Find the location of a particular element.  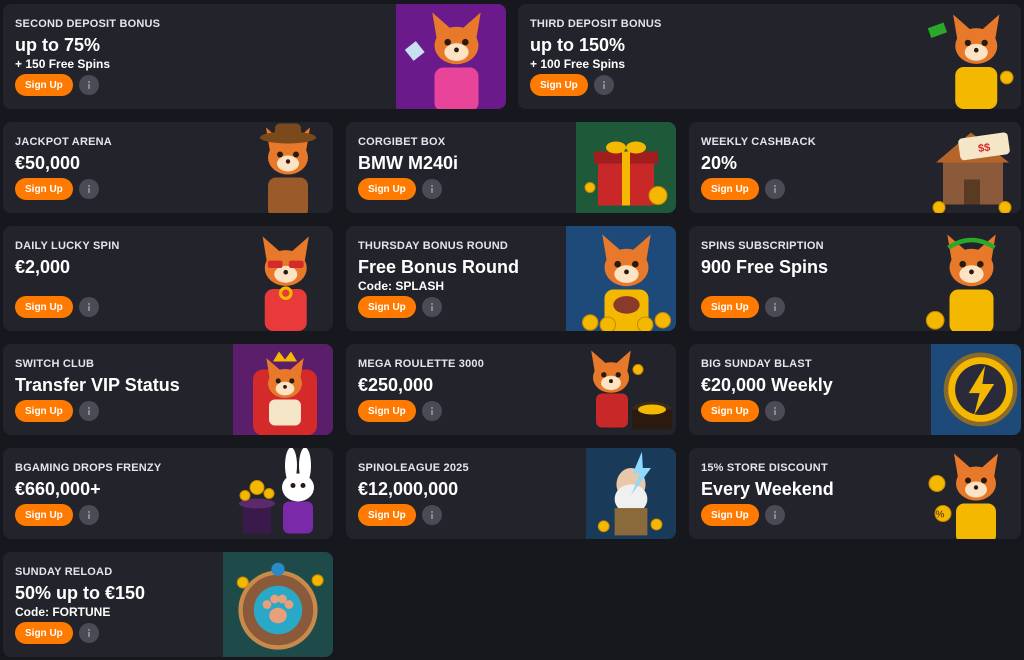

promo-card: SPINS SUBSCRIPTION 900 Free Spins Sign Up is located at coordinates (855, 278).